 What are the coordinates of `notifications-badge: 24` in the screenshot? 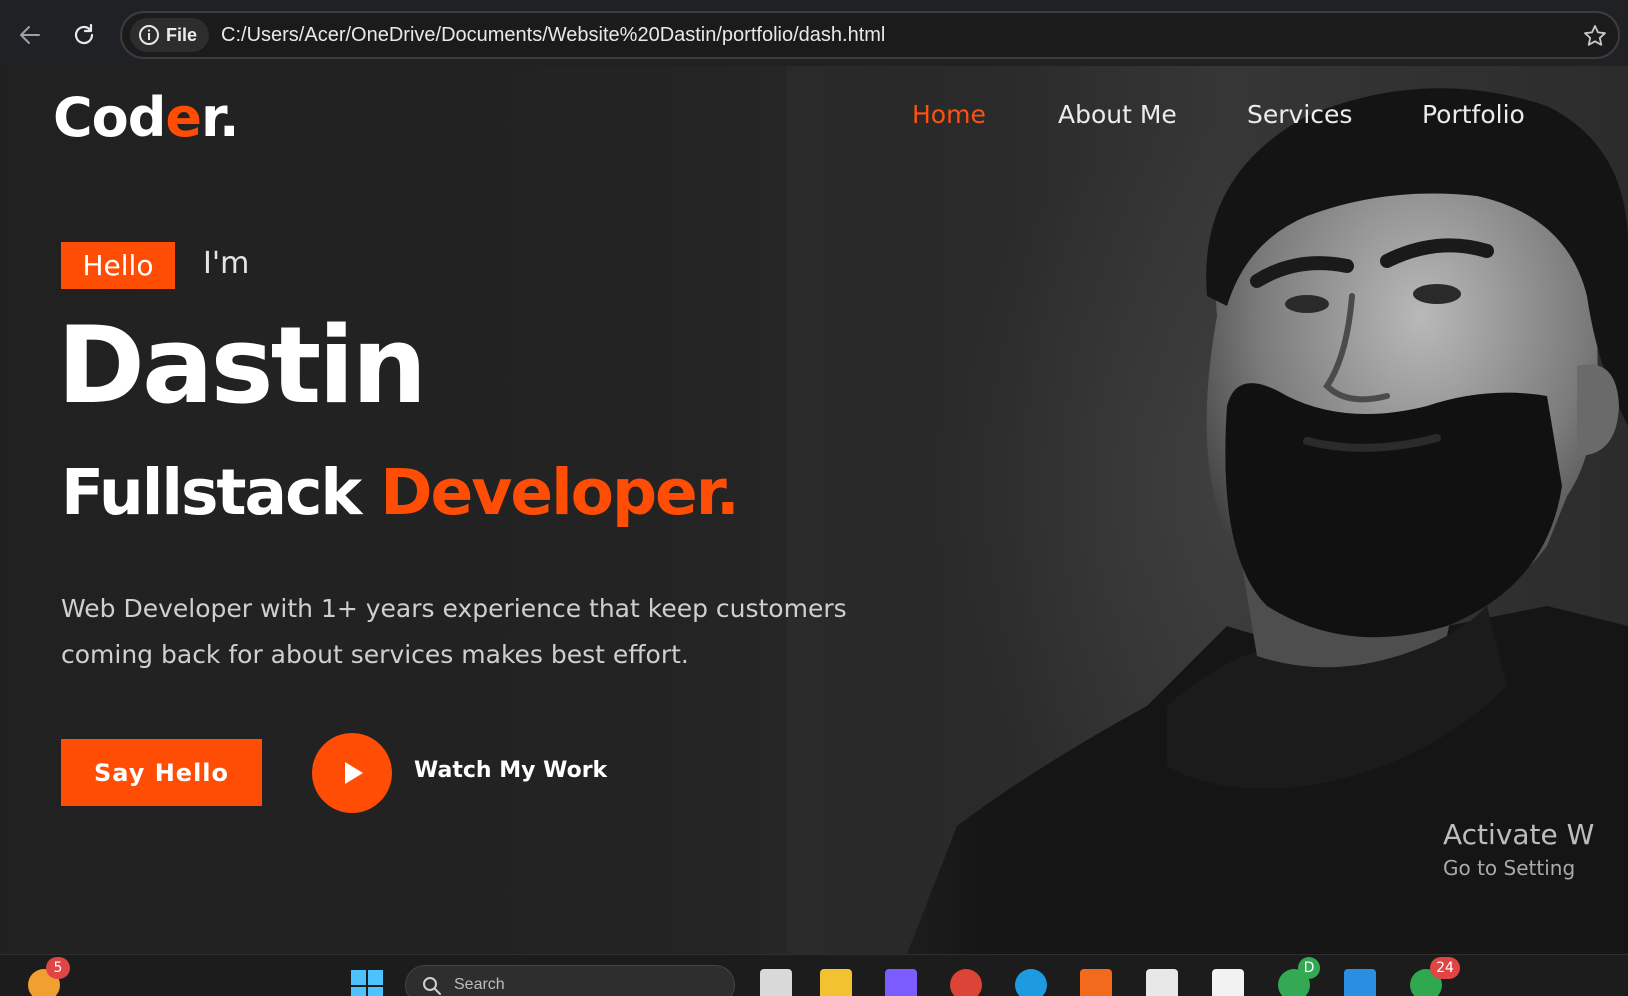 It's located at (1445, 968).